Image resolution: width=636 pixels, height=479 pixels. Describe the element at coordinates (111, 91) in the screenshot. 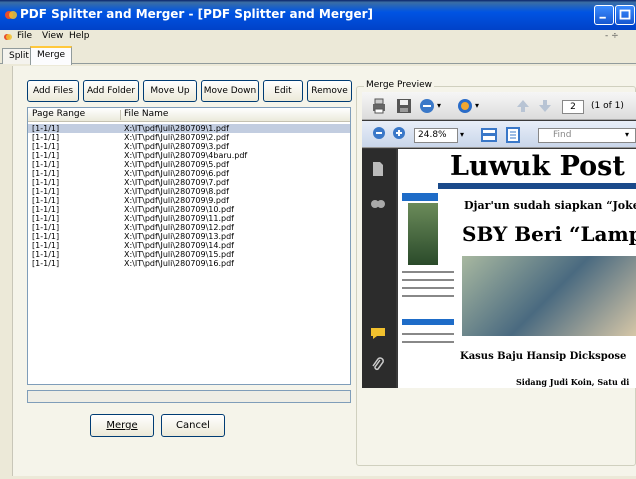

I see `add-folder-button: Add Folder` at that location.